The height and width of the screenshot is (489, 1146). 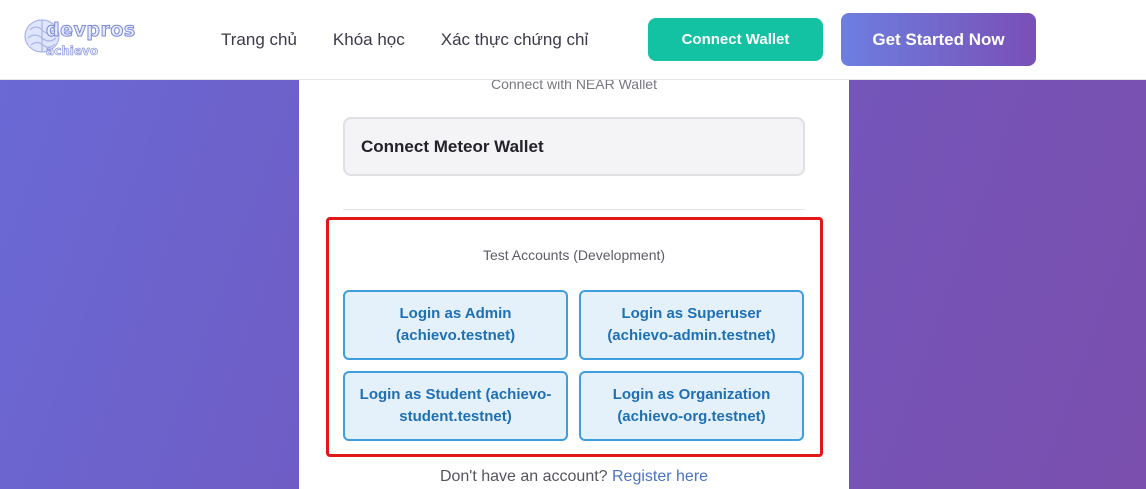 I want to click on connect-meteor-wallet-button: Connect Meteor Wallet, so click(x=574, y=146).